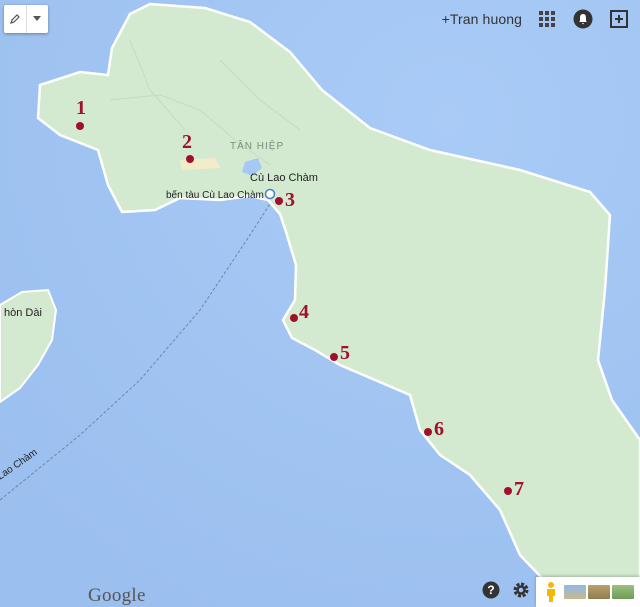 The width and height of the screenshot is (640, 607). I want to click on header-bar: +Tran huong, so click(536, 19).